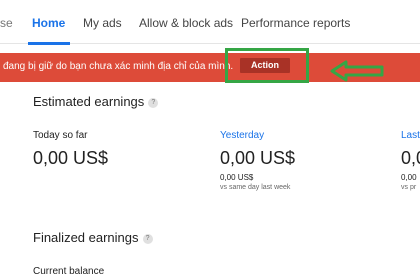 The image size is (420, 280). I want to click on metric-label-yesterday: Yesterday, so click(242, 135).